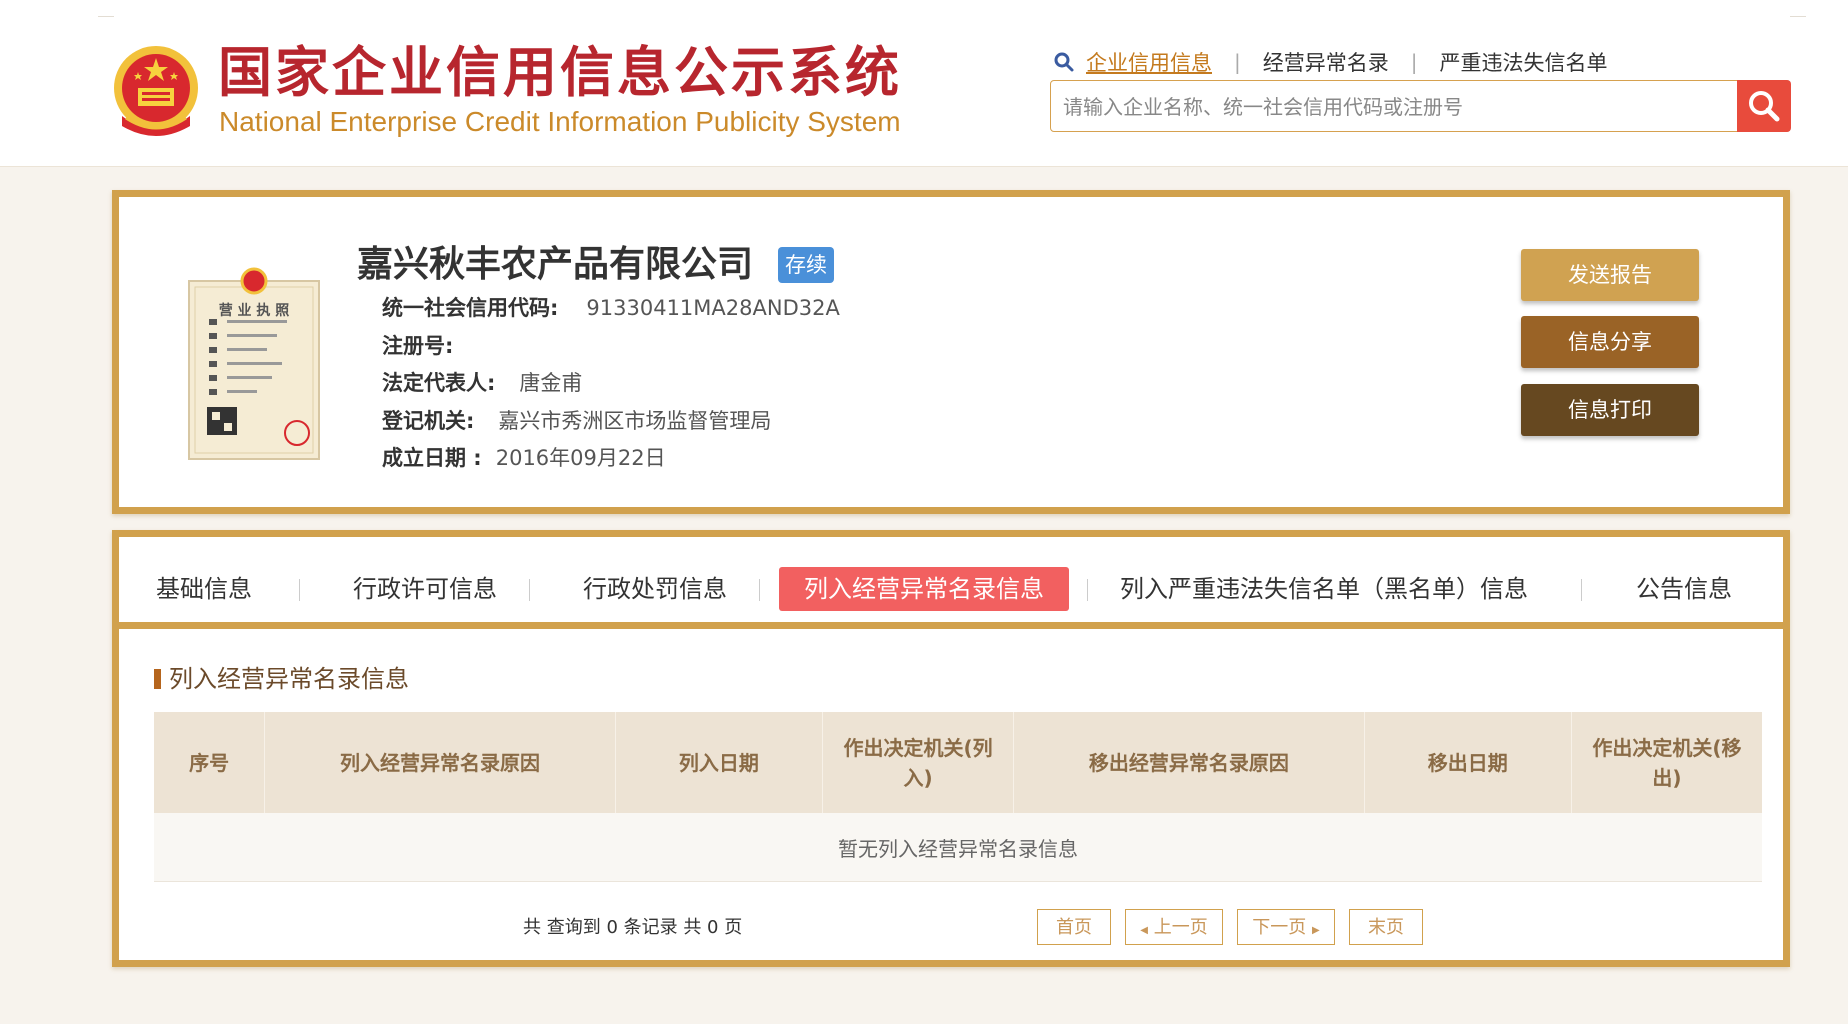 Image resolution: width=1848 pixels, height=1024 pixels. I want to click on info-label: 注册号:, so click(418, 346).